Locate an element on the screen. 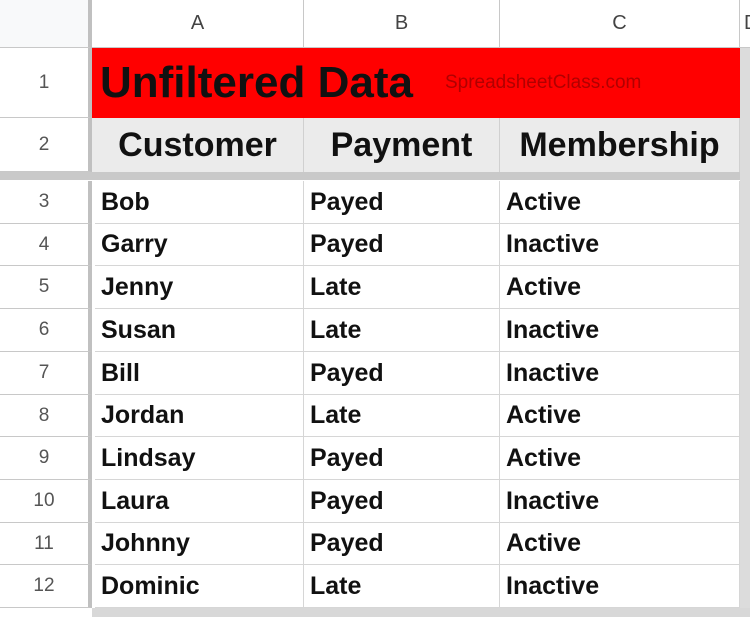 Image resolution: width=750 pixels, height=617 pixels. cell-customer: Johnny is located at coordinates (199, 544).